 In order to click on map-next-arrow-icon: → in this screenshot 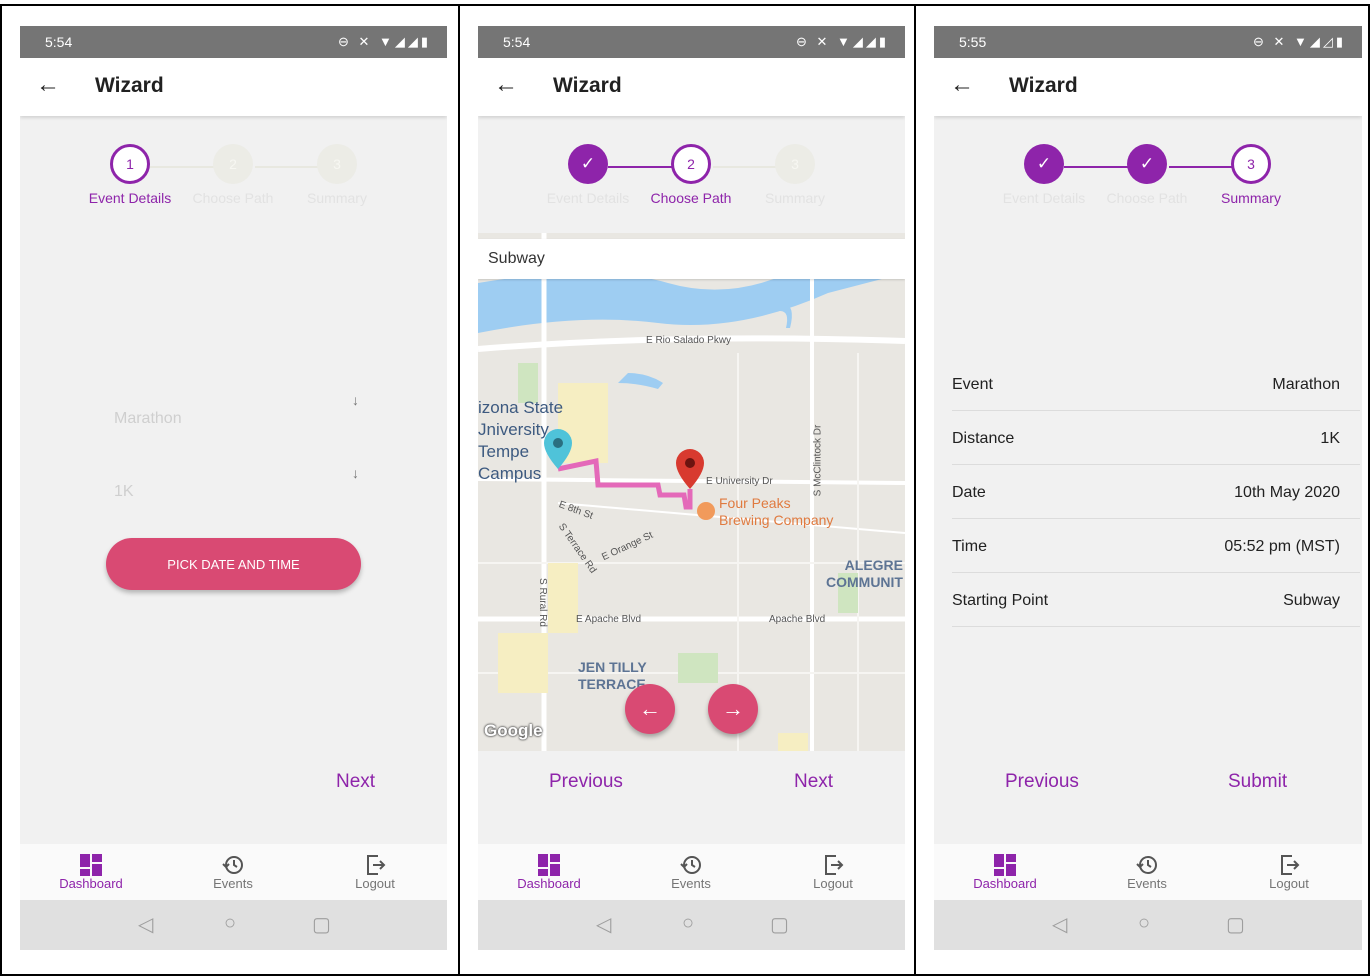, I will do `click(733, 709)`.